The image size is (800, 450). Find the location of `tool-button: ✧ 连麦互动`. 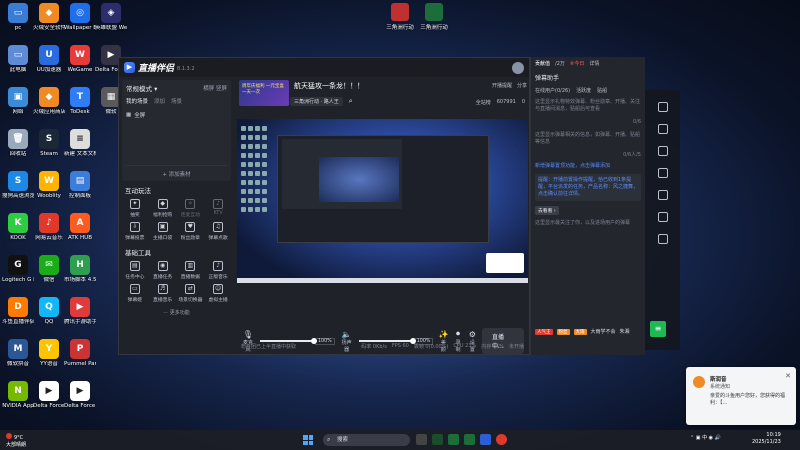

tool-button: ✧ 连麦互动 is located at coordinates (191, 208).